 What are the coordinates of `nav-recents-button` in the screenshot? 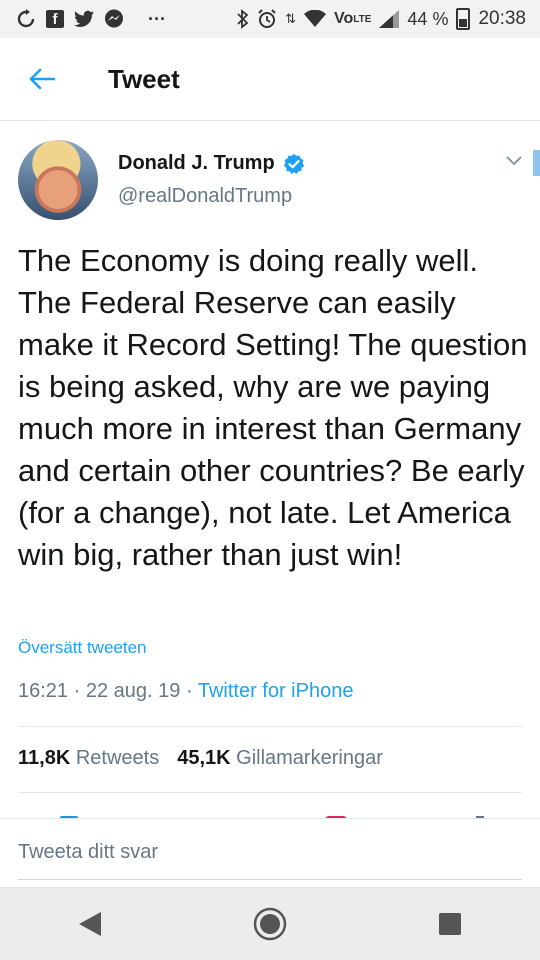 It's located at (450, 924).